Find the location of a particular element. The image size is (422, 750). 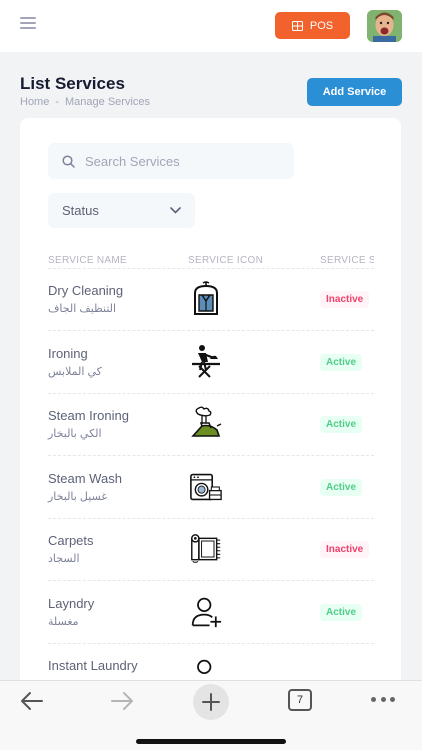

pos-label: POS is located at coordinates (321, 25).